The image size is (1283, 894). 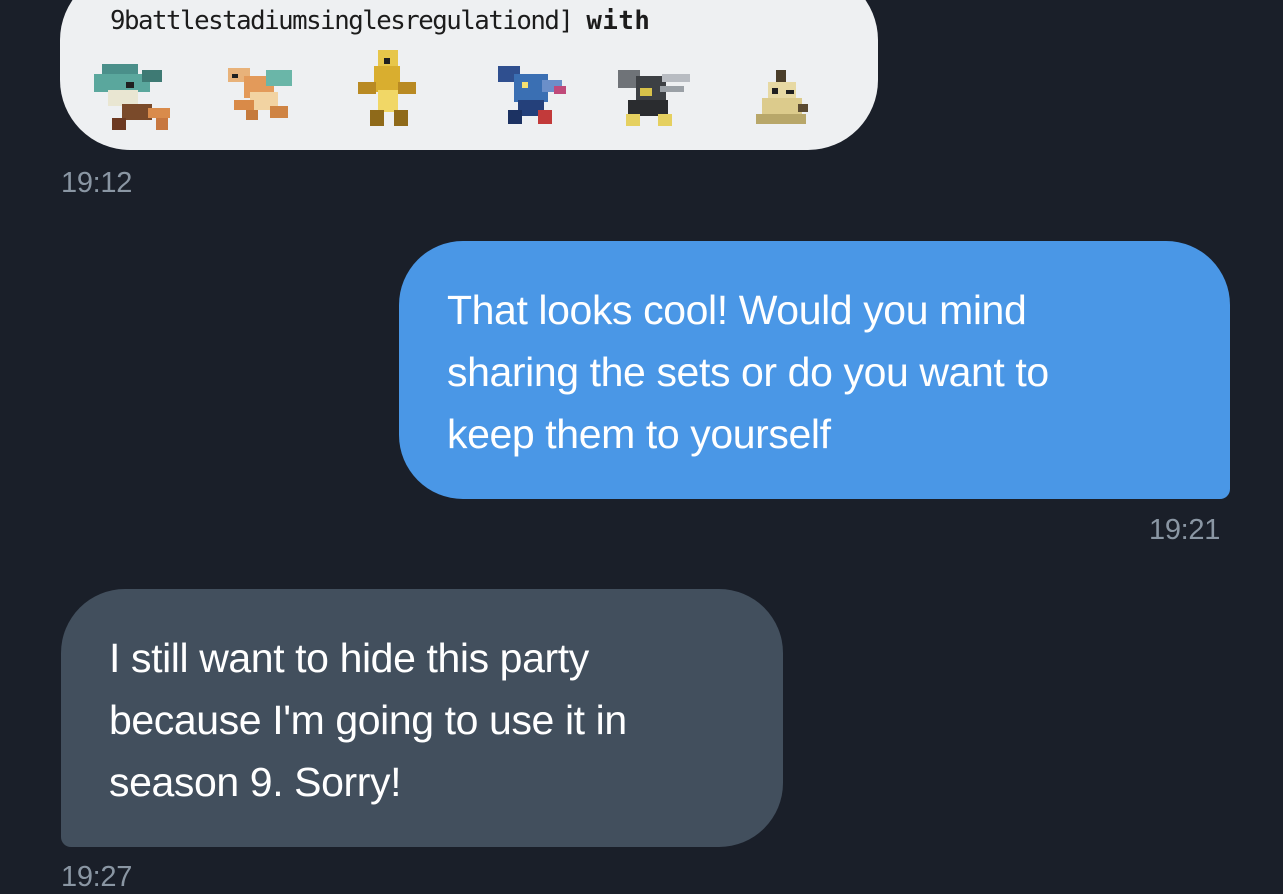 I want to click on message-line: That looks cool! Would you mind, so click(x=737, y=310).